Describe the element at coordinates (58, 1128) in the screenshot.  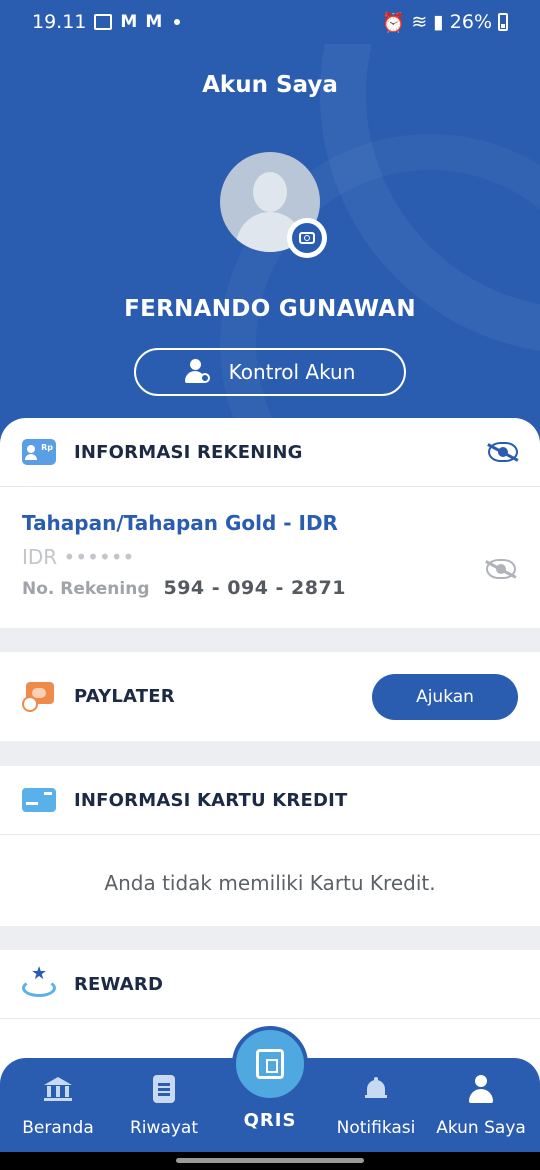
I see `nav-label-beranda: Beranda` at that location.